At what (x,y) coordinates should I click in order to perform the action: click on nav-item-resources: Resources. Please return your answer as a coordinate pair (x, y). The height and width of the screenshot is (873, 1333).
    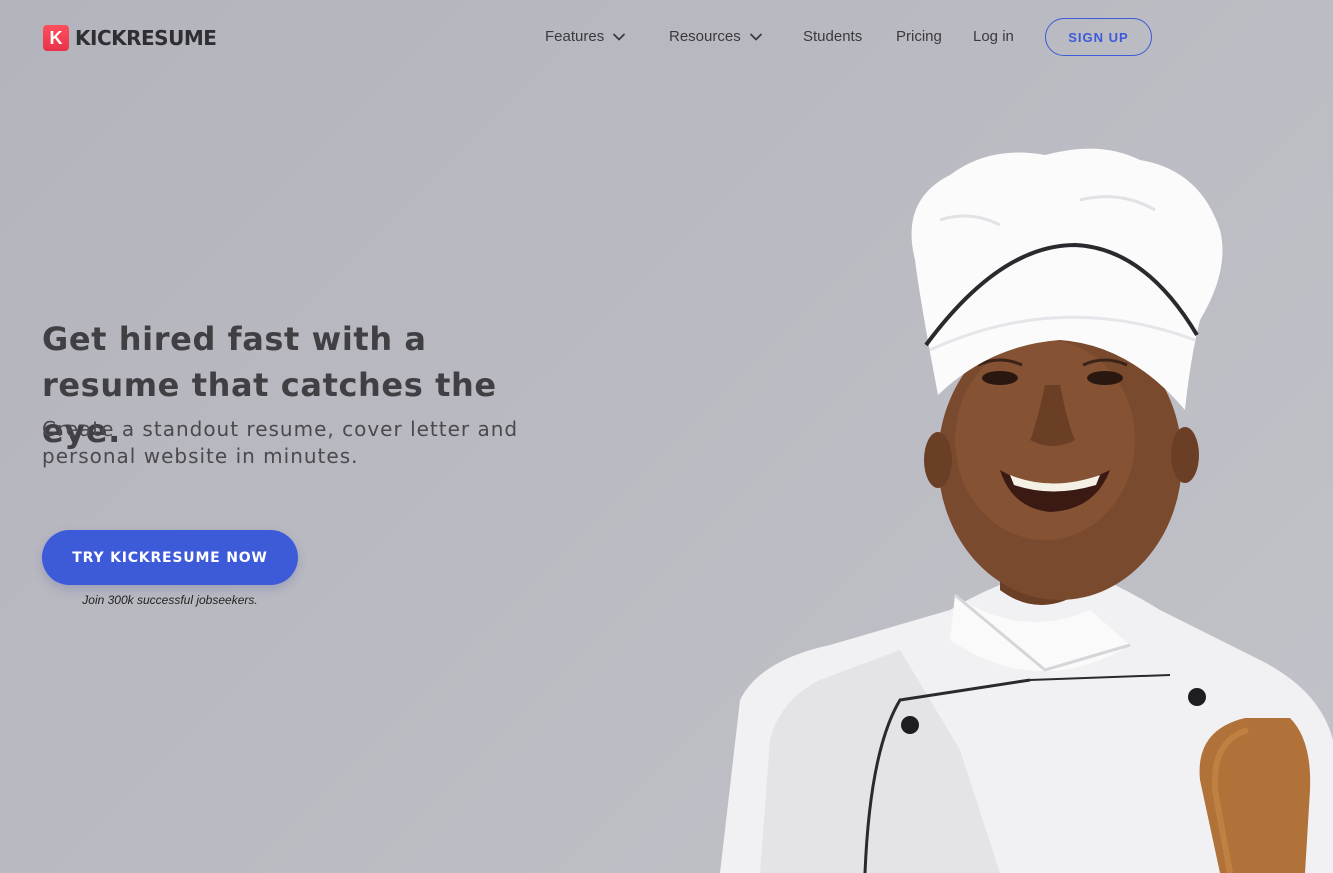
    Looking at the image, I should click on (716, 36).